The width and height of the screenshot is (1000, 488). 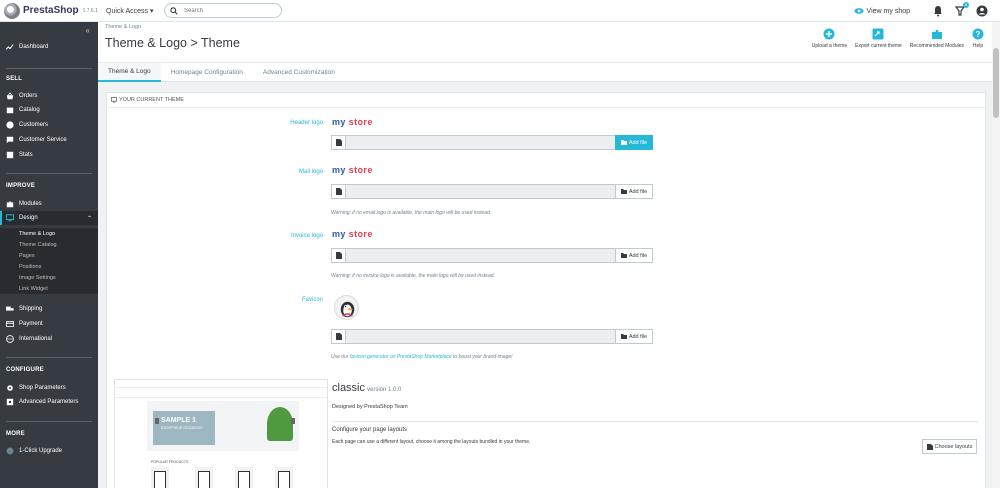 What do you see at coordinates (978, 38) in the screenshot?
I see `help-button: ? Help` at bounding box center [978, 38].